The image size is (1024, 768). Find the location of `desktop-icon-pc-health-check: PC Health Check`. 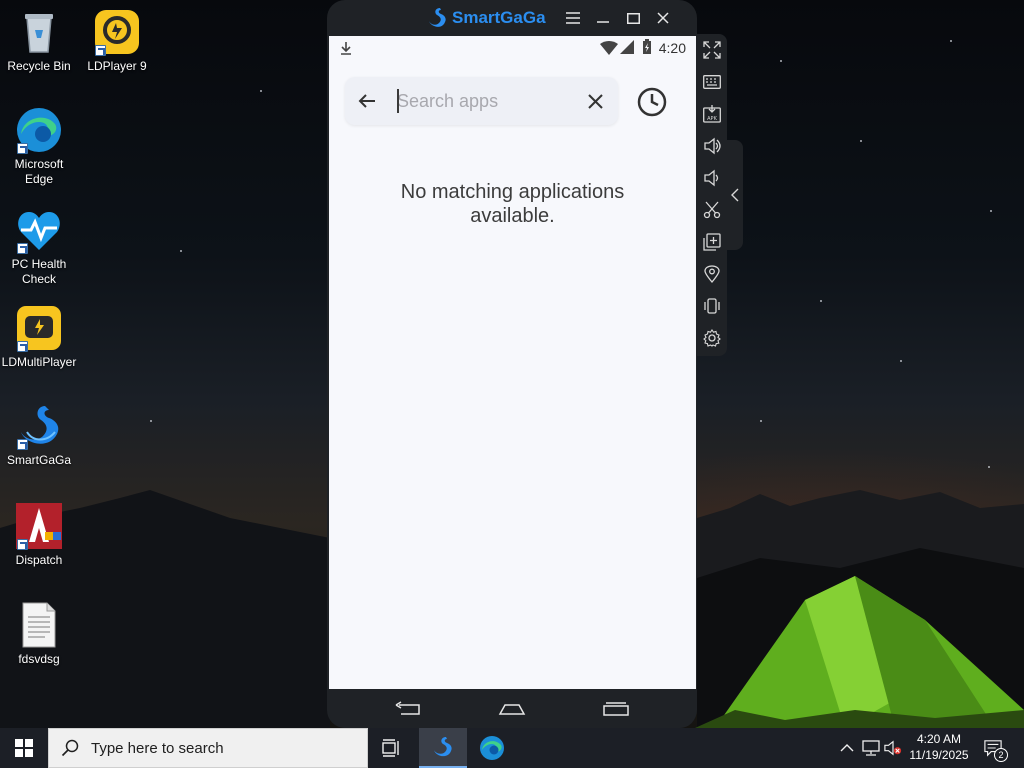

desktop-icon-pc-health-check: PC Health Check is located at coordinates (39, 246).